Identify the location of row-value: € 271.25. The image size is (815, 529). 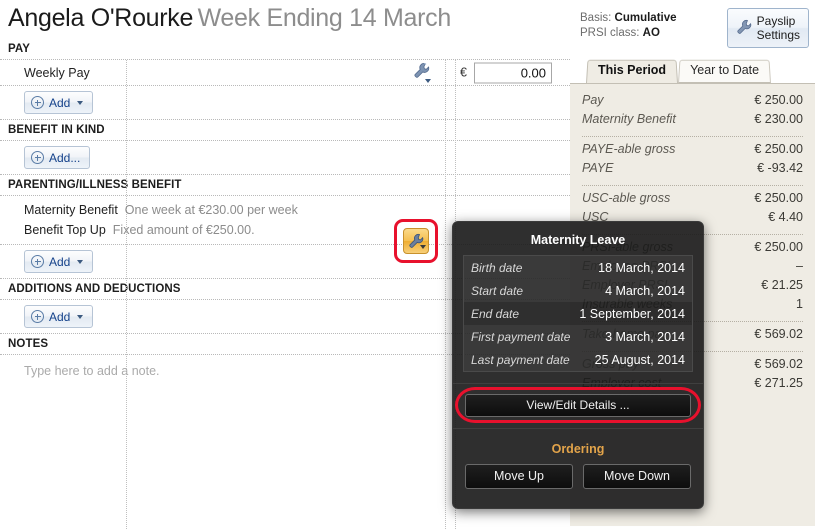
(778, 383).